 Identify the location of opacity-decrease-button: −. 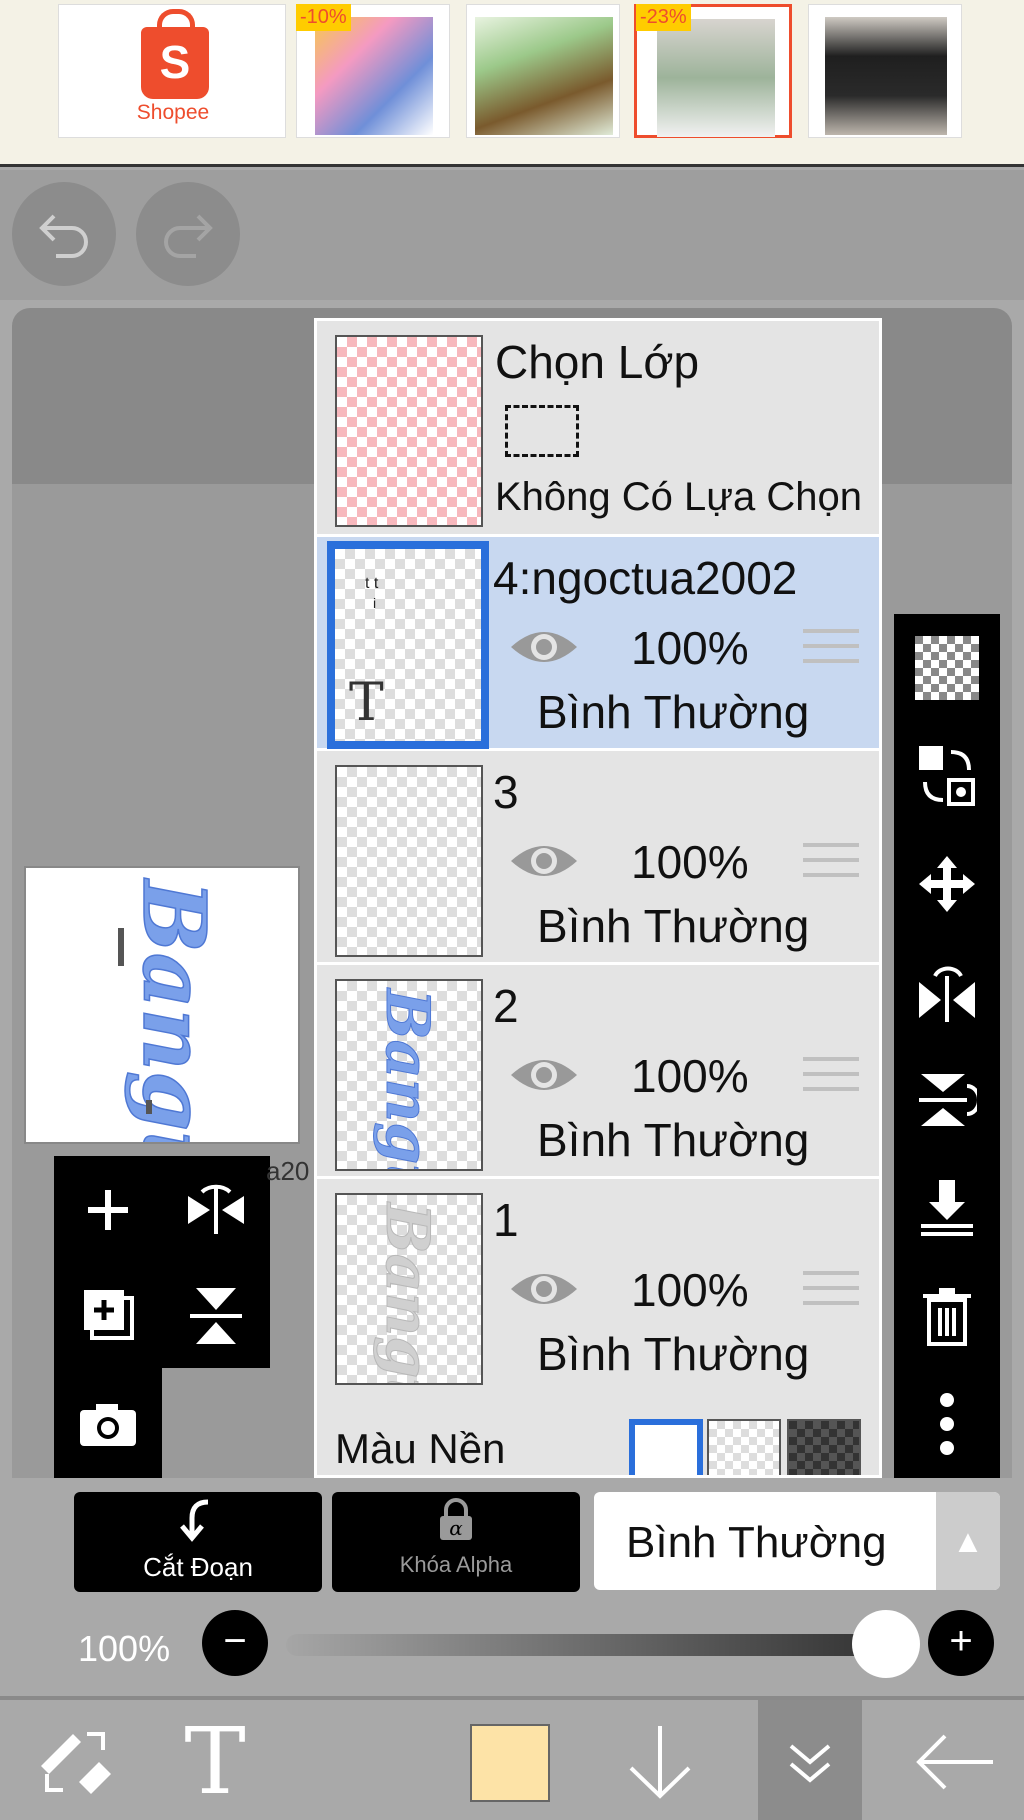
(235, 1643).